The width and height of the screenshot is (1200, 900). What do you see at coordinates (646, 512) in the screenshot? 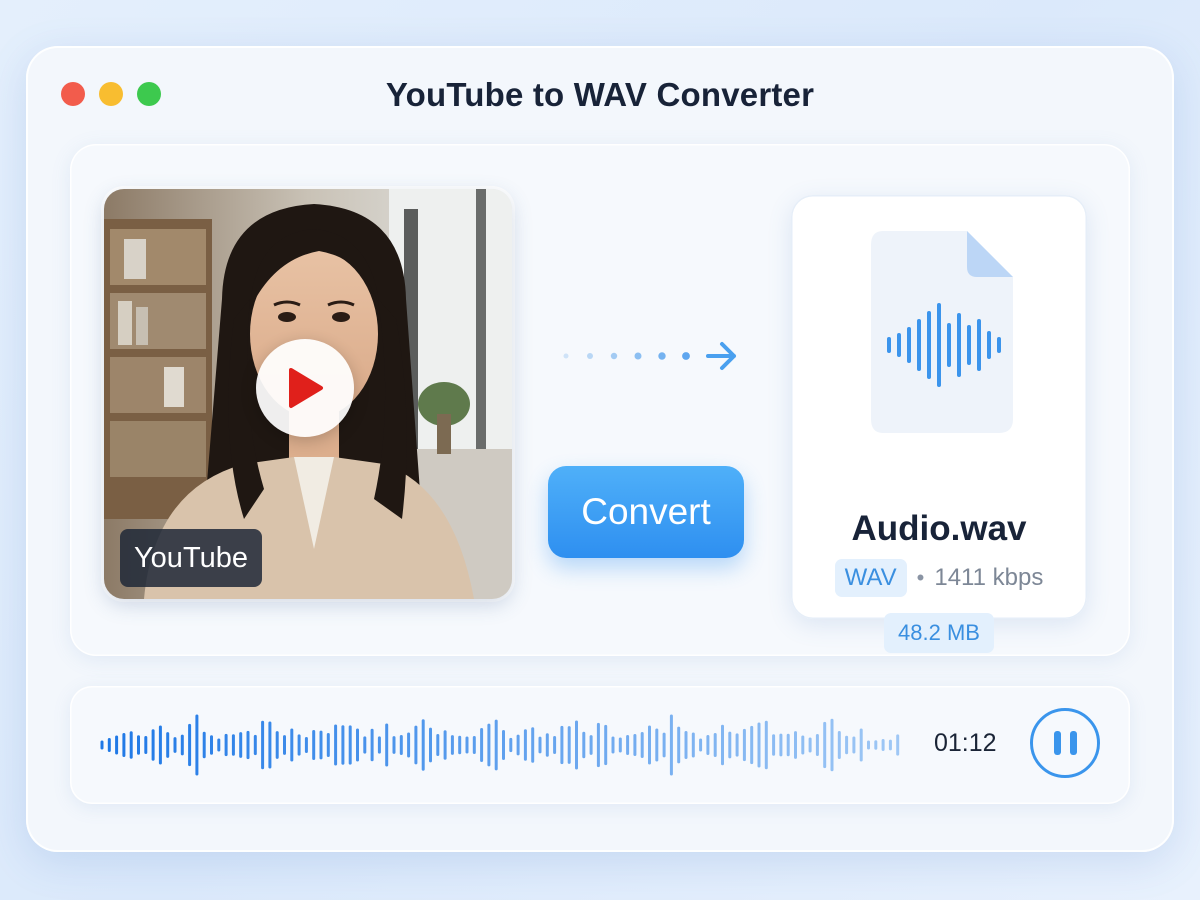
I see `convert-button: Convert` at bounding box center [646, 512].